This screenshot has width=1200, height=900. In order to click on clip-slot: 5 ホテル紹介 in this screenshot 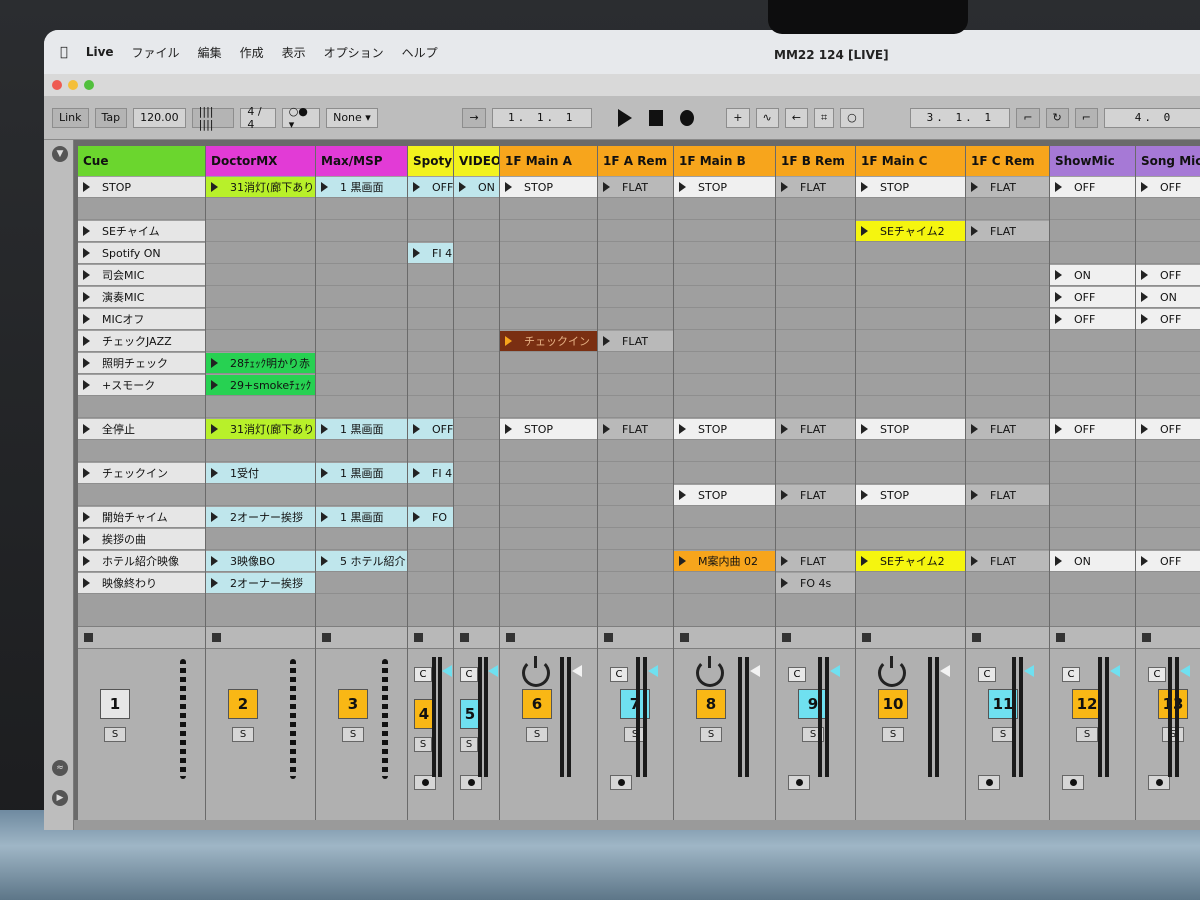, I will do `click(361, 561)`.